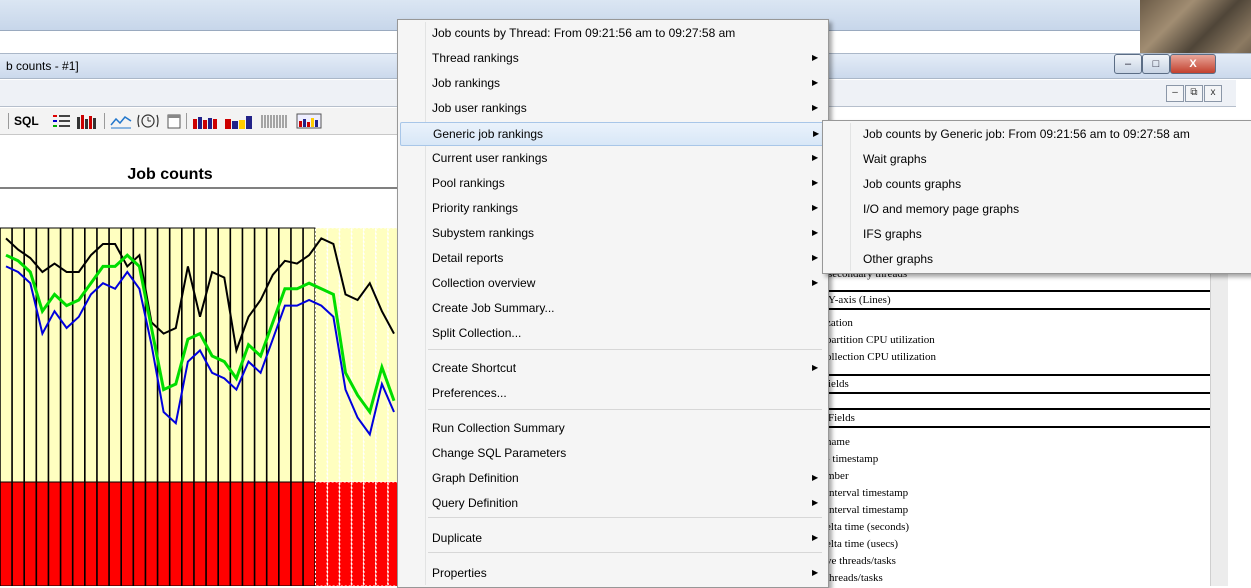  I want to click on menu-item-pool-rankings: Pool rankings ▶, so click(612, 183).